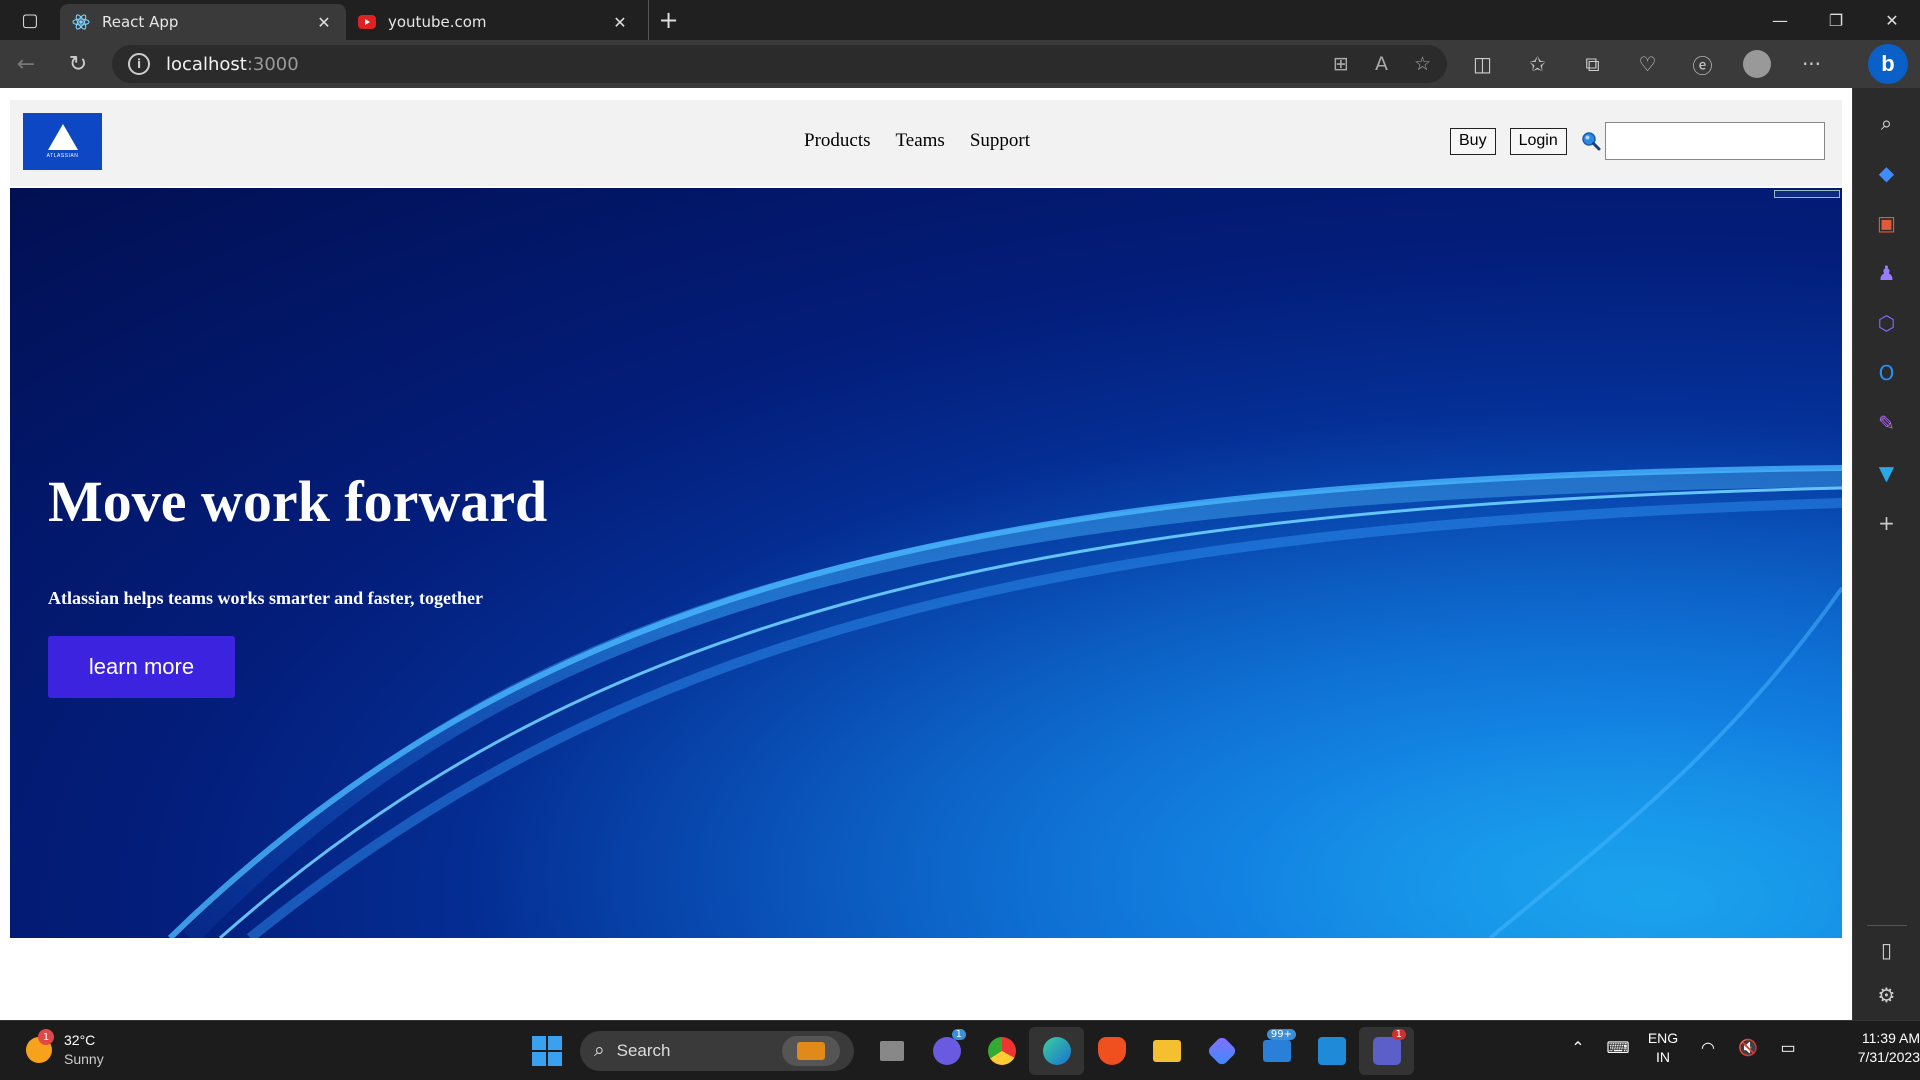  I want to click on language-indicator: ENG IN, so click(1663, 1048).